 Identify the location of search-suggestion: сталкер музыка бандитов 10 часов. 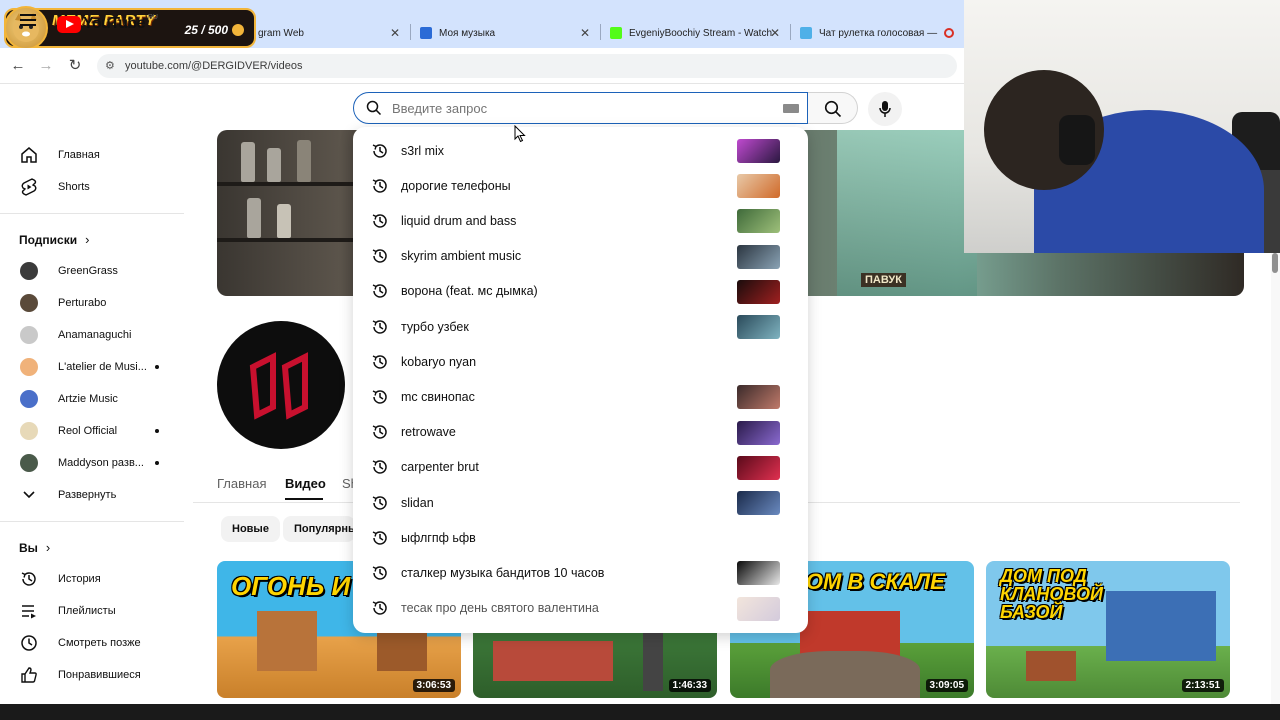
(580, 572).